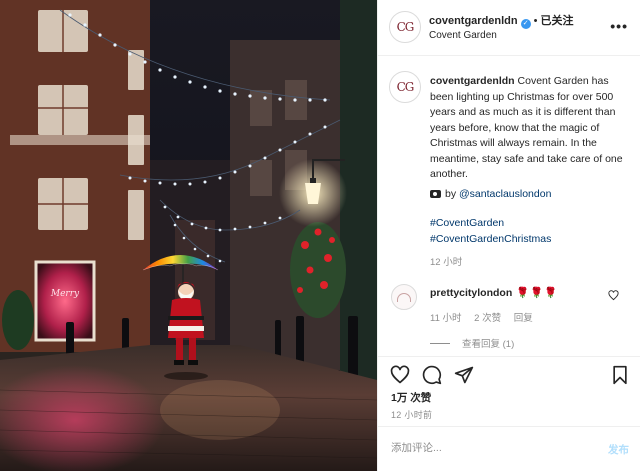 This screenshot has height=471, width=640. Describe the element at coordinates (620, 375) in the screenshot. I see `bookmark-icon` at that location.